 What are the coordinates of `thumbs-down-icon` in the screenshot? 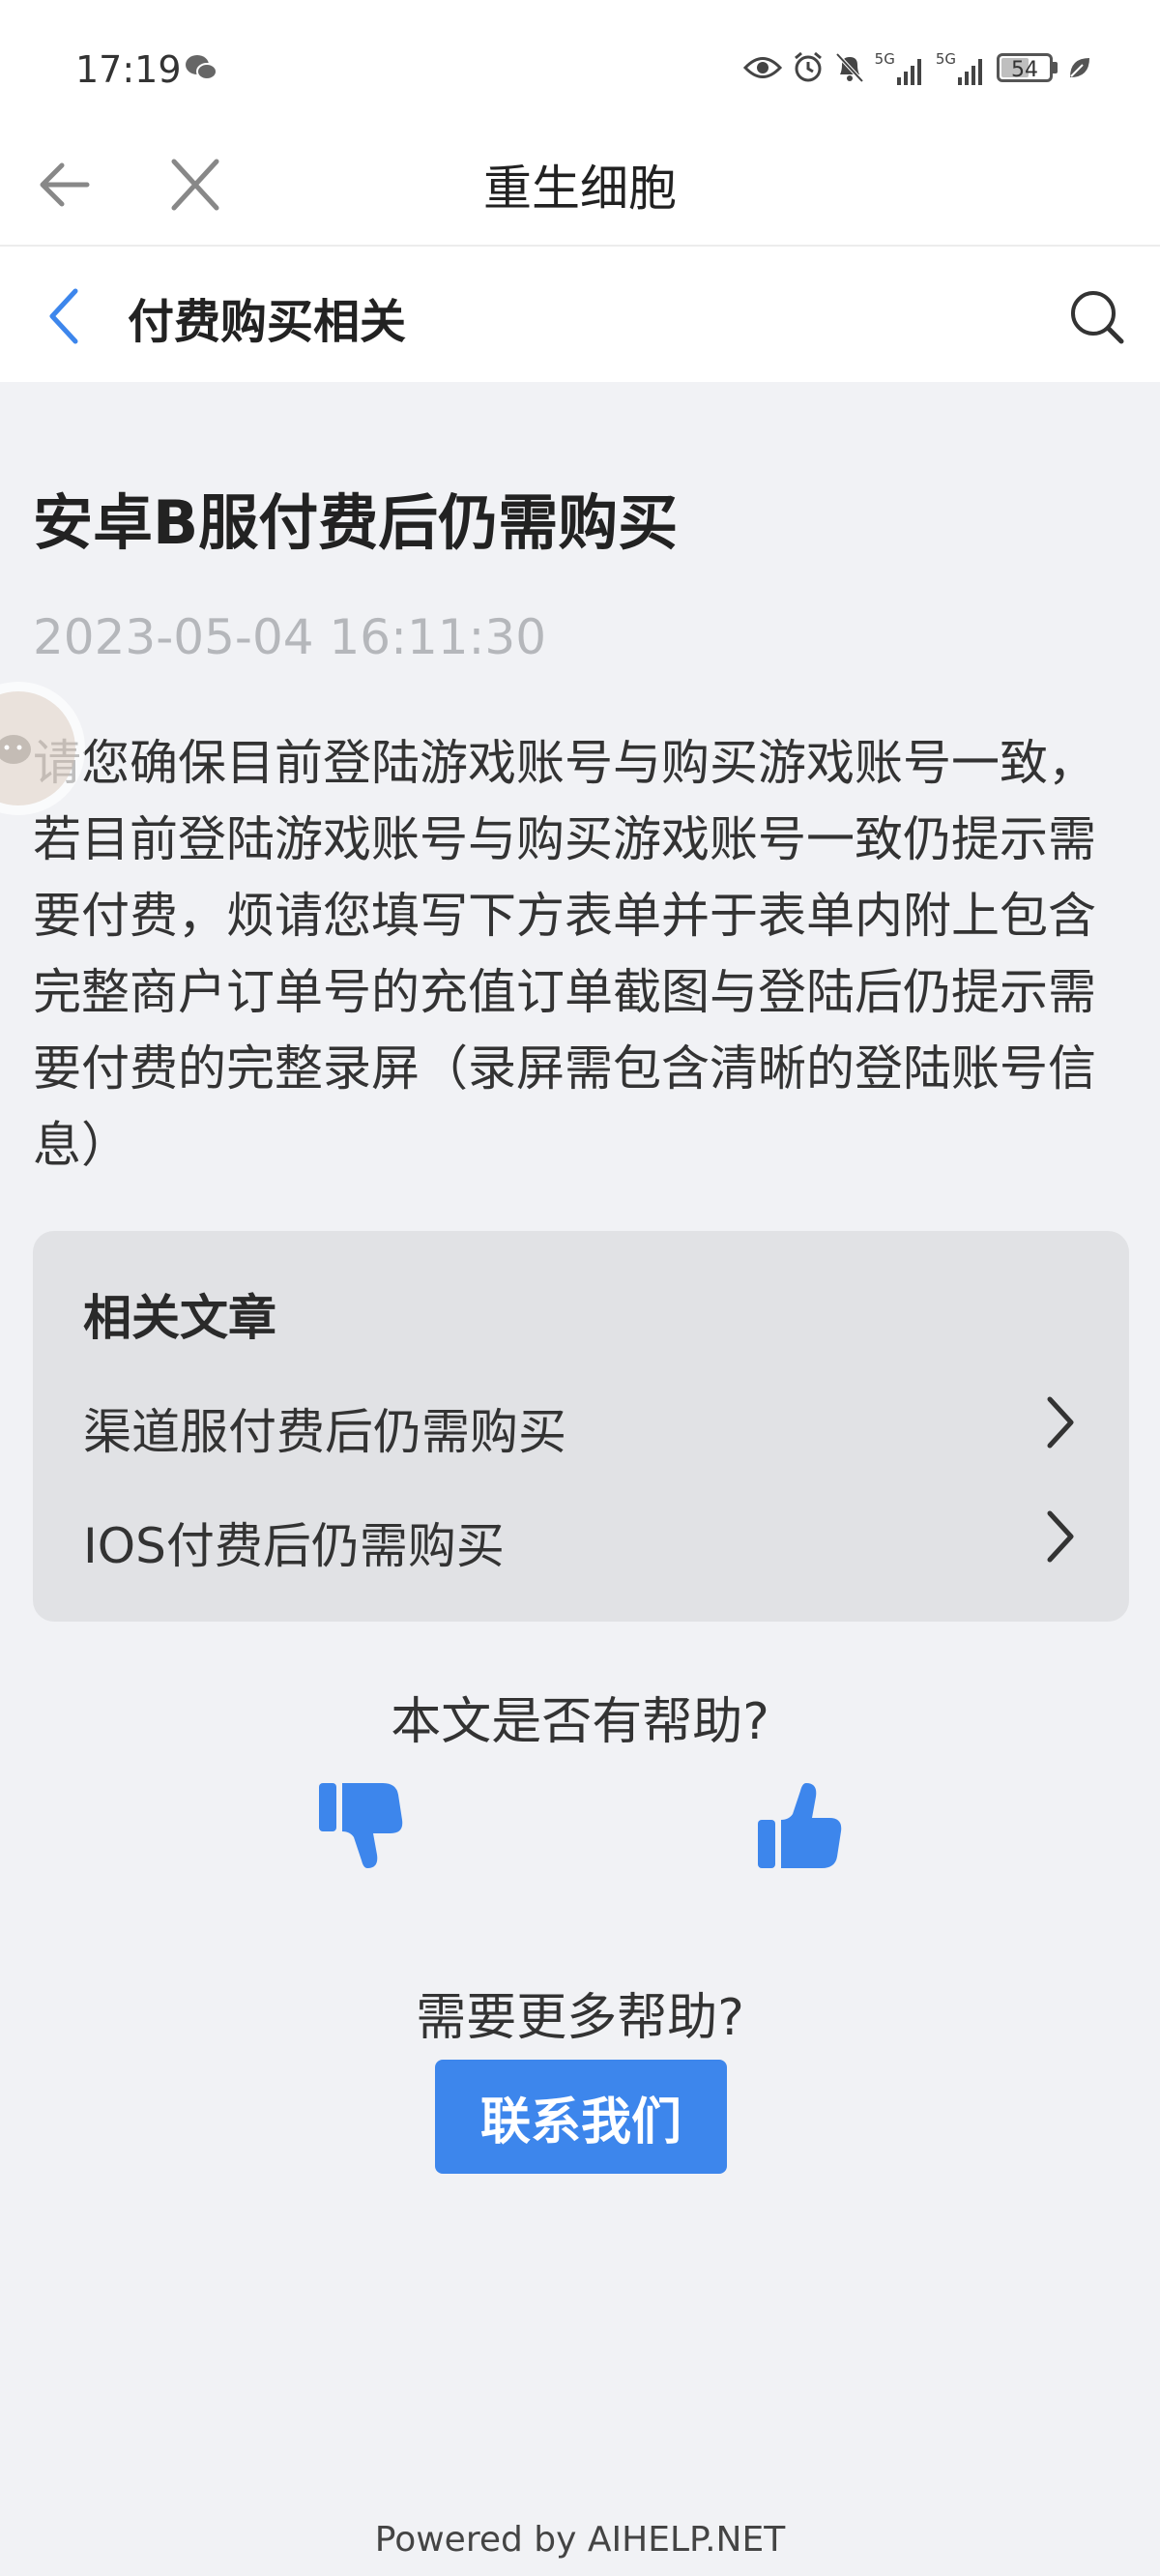 It's located at (362, 1825).